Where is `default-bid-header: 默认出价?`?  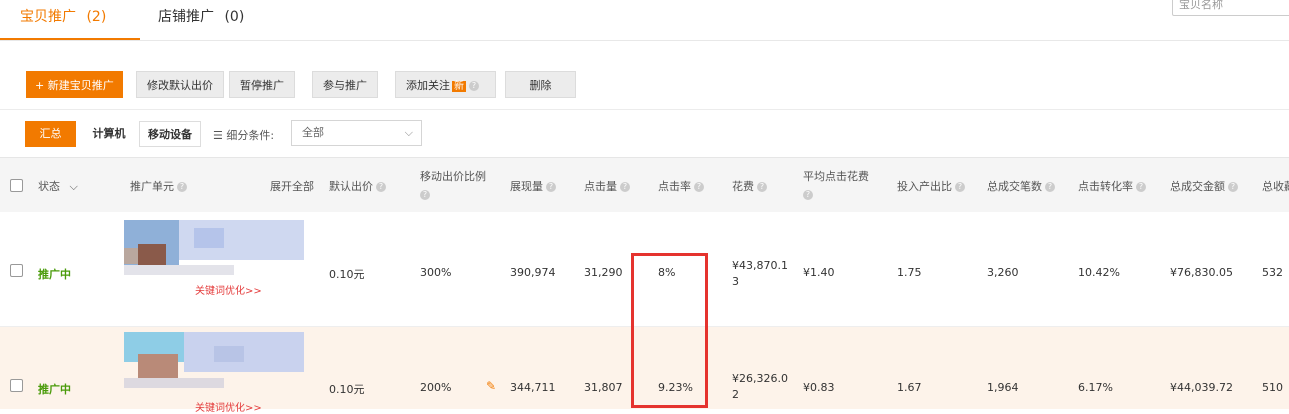 default-bid-header: 默认出价? is located at coordinates (357, 186).